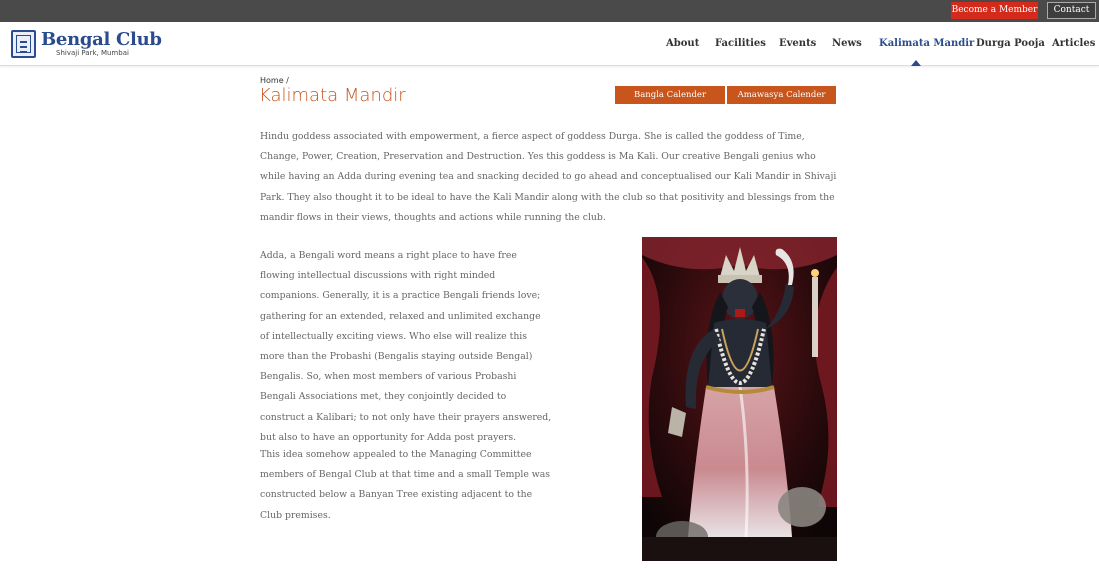 The height and width of the screenshot is (570, 1099). Describe the element at coordinates (797, 43) in the screenshot. I see `nav-events: Events` at that location.